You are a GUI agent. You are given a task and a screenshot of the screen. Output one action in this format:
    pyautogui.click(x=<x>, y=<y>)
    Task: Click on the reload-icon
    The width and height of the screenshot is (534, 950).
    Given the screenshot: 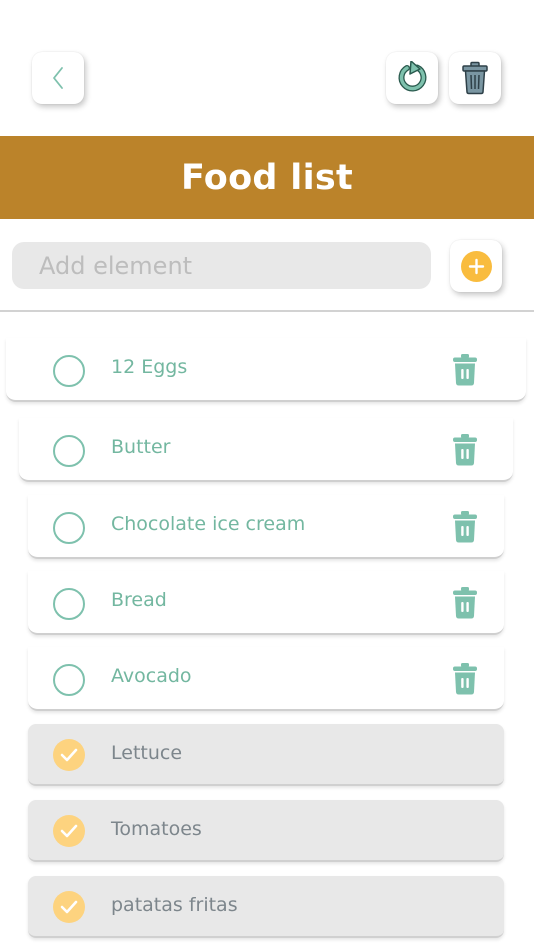 What is the action you would take?
    pyautogui.click(x=412, y=76)
    